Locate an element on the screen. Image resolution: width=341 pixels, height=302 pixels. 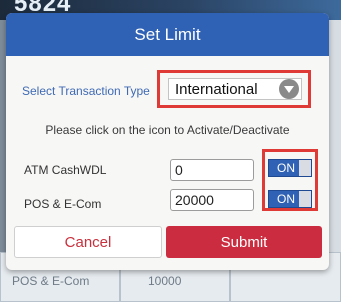
background-right-strip is located at coordinates (335, 136).